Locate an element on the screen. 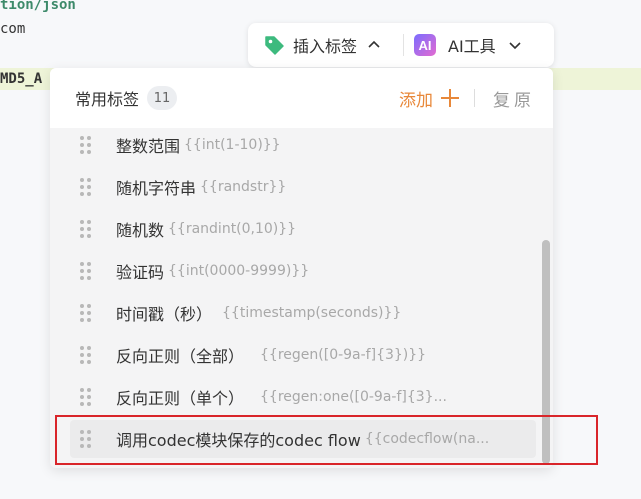 The width and height of the screenshot is (641, 499). tag-name: 验证码 is located at coordinates (140, 272).